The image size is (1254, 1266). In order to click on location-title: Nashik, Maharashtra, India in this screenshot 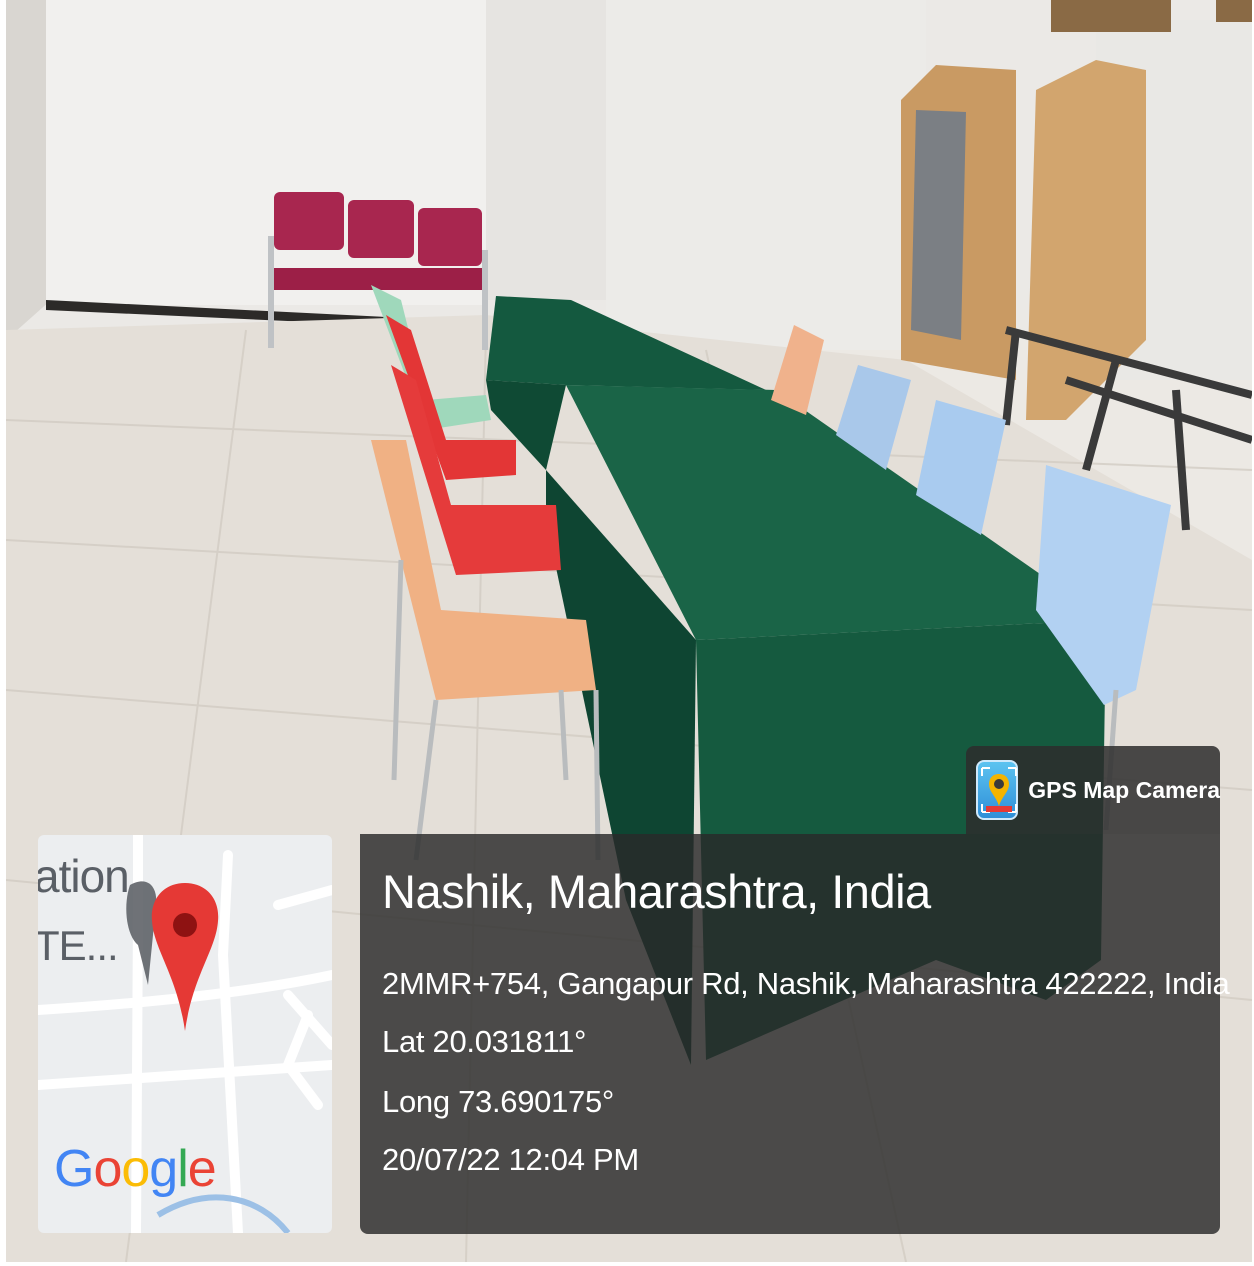, I will do `click(656, 891)`.